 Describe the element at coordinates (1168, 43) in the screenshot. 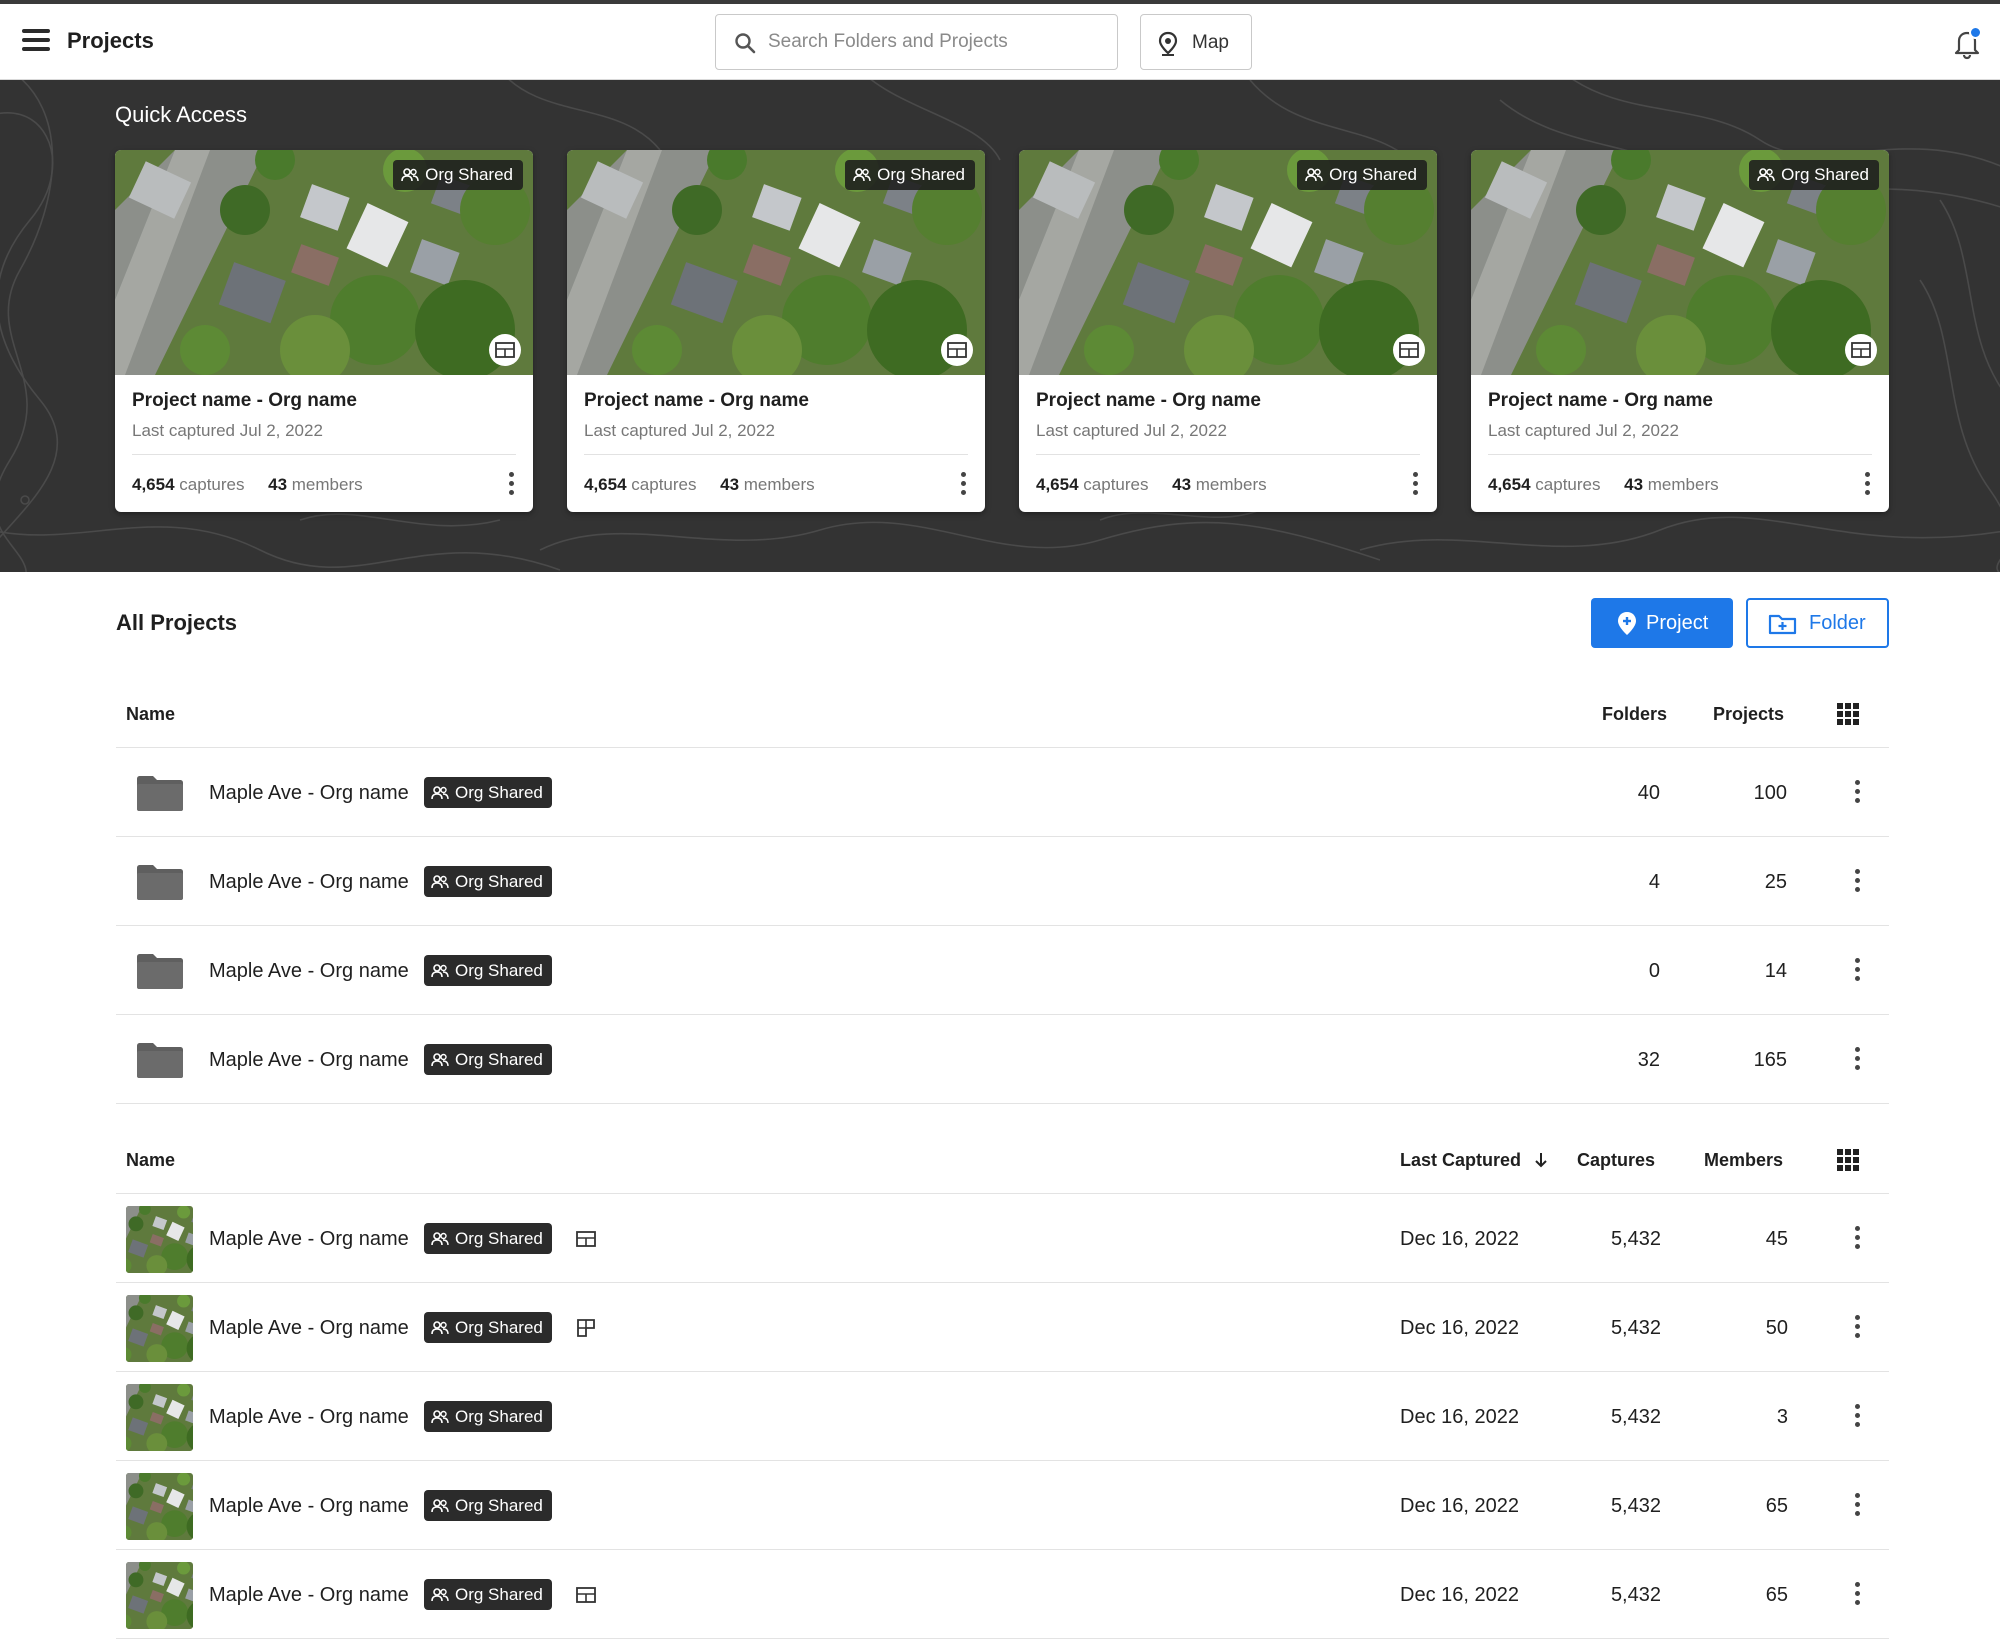

I see `map-pin-icon` at that location.